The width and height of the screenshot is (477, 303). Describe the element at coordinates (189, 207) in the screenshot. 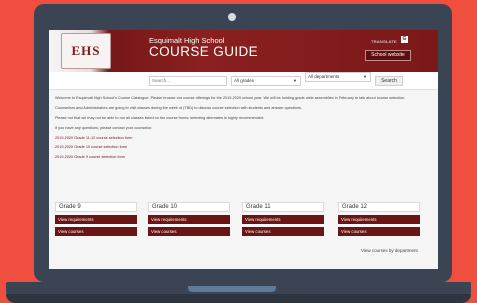

I see `grade-title: Grade 10` at that location.